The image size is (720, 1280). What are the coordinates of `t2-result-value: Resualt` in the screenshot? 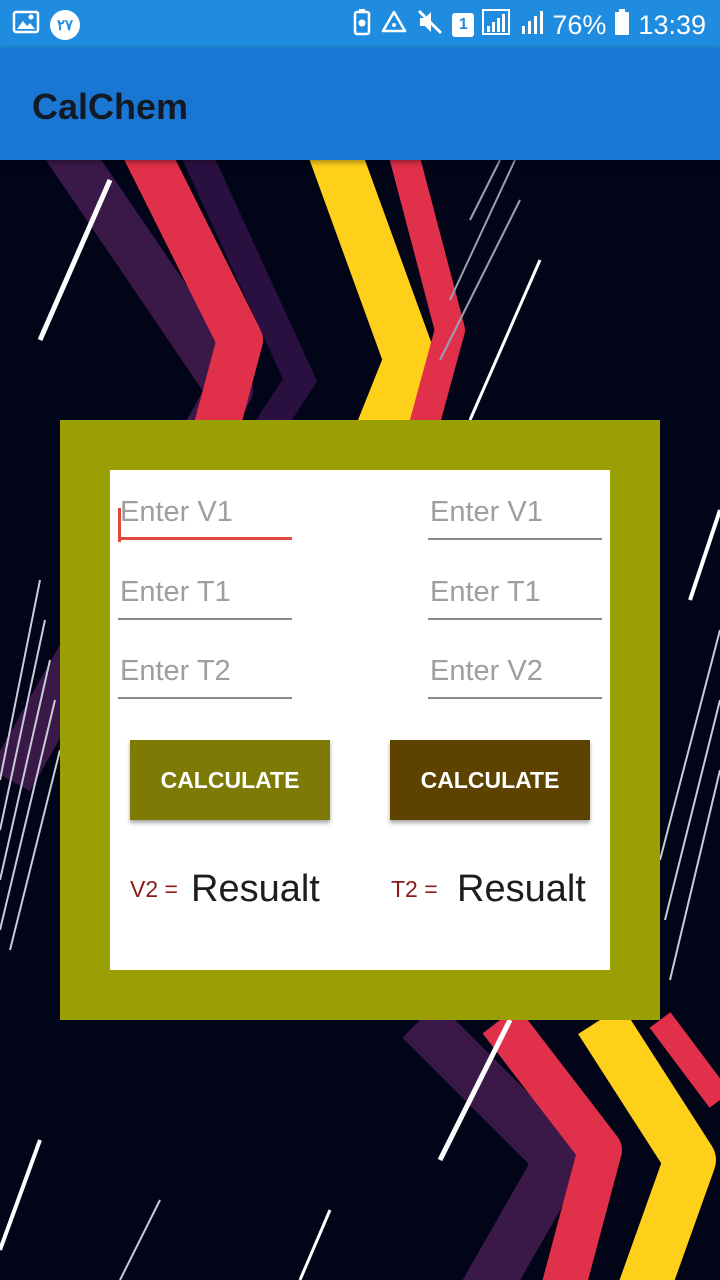 It's located at (521, 889).